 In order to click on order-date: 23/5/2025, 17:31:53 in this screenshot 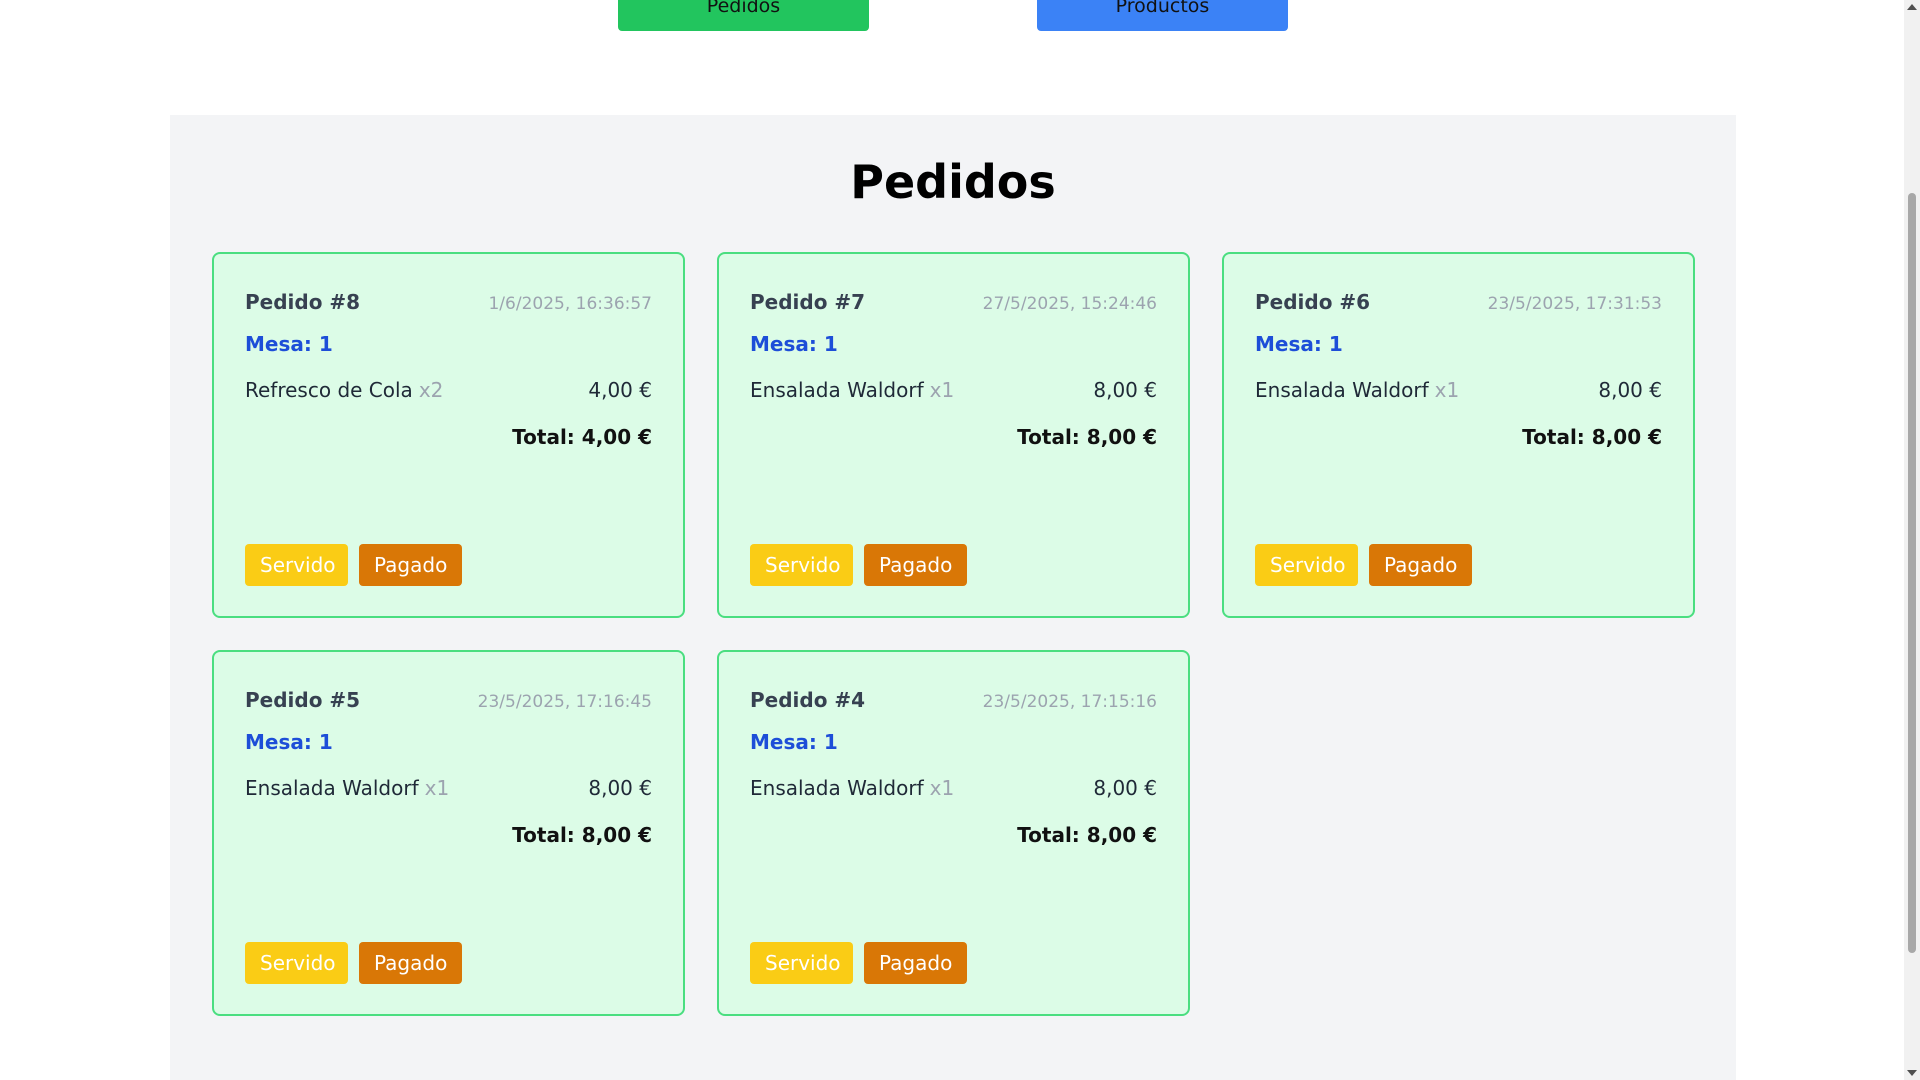, I will do `click(1574, 304)`.